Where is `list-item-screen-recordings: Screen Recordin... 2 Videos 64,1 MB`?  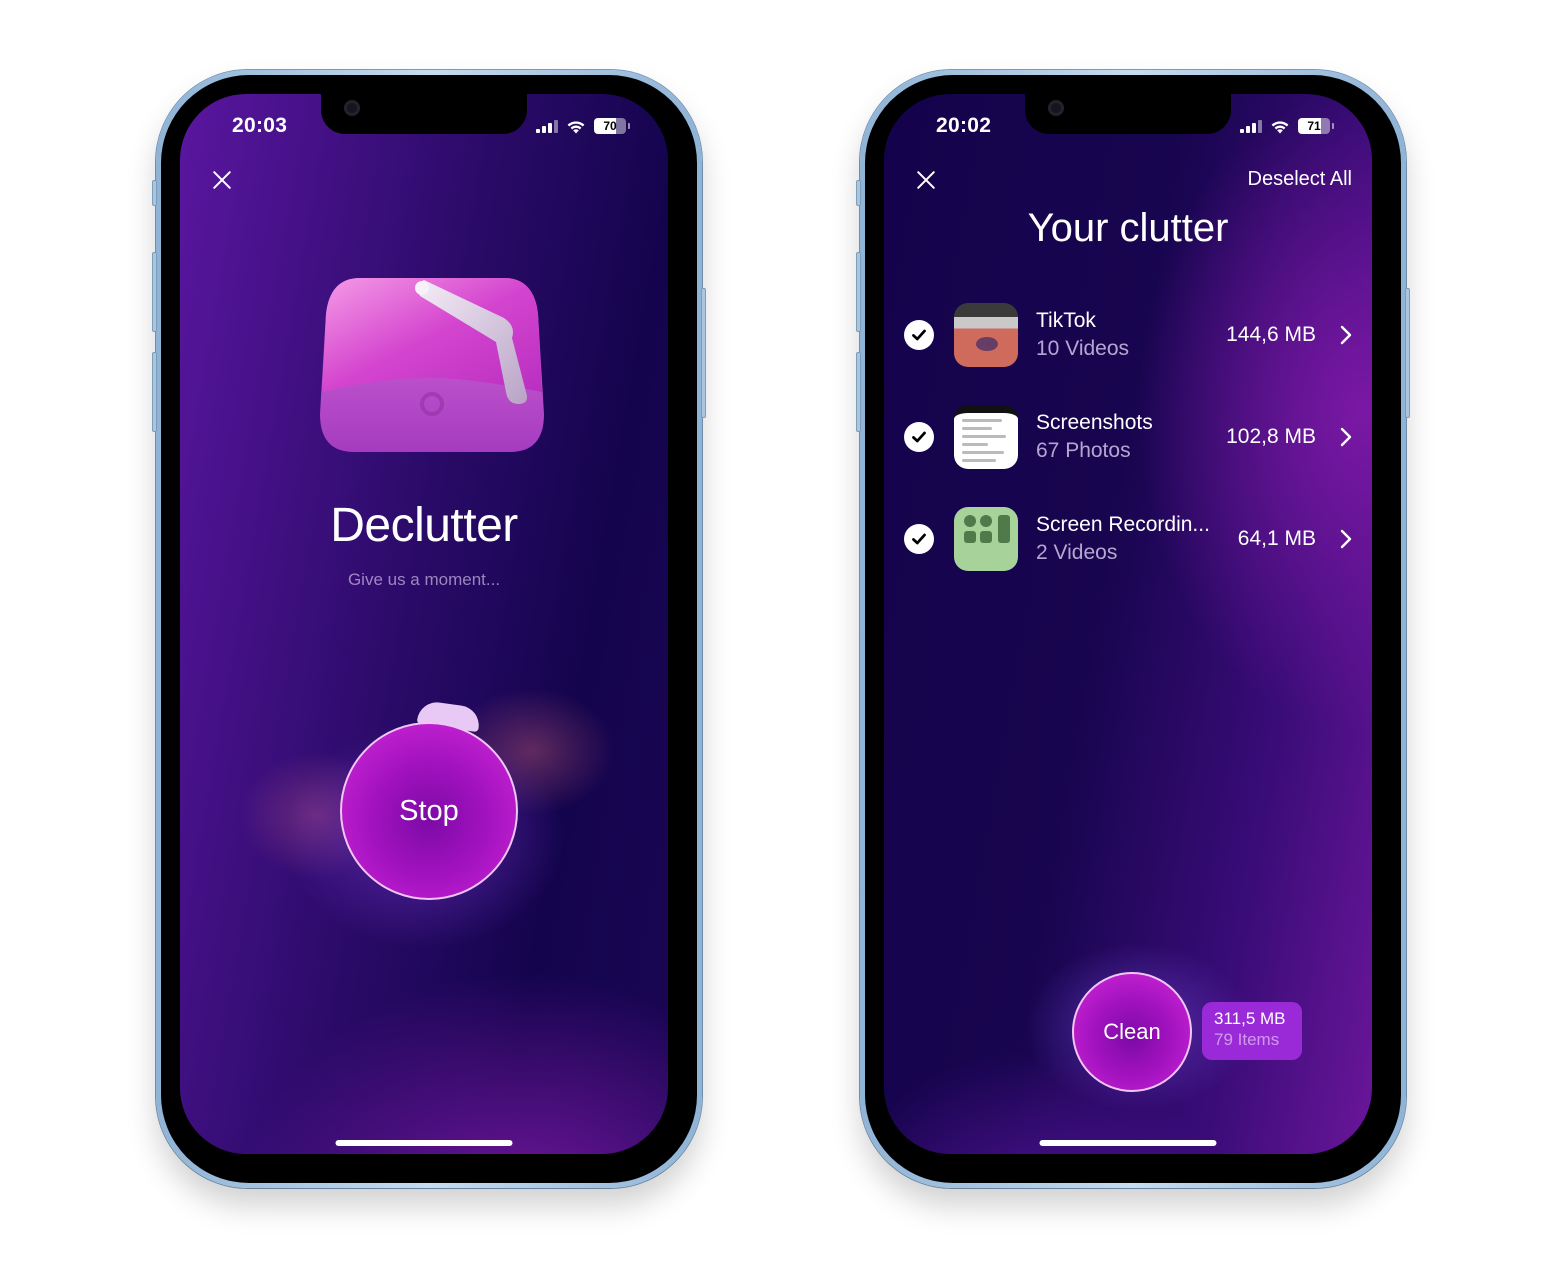
list-item-screen-recordings: Screen Recordin... 2 Videos 64,1 MB is located at coordinates (1128, 539).